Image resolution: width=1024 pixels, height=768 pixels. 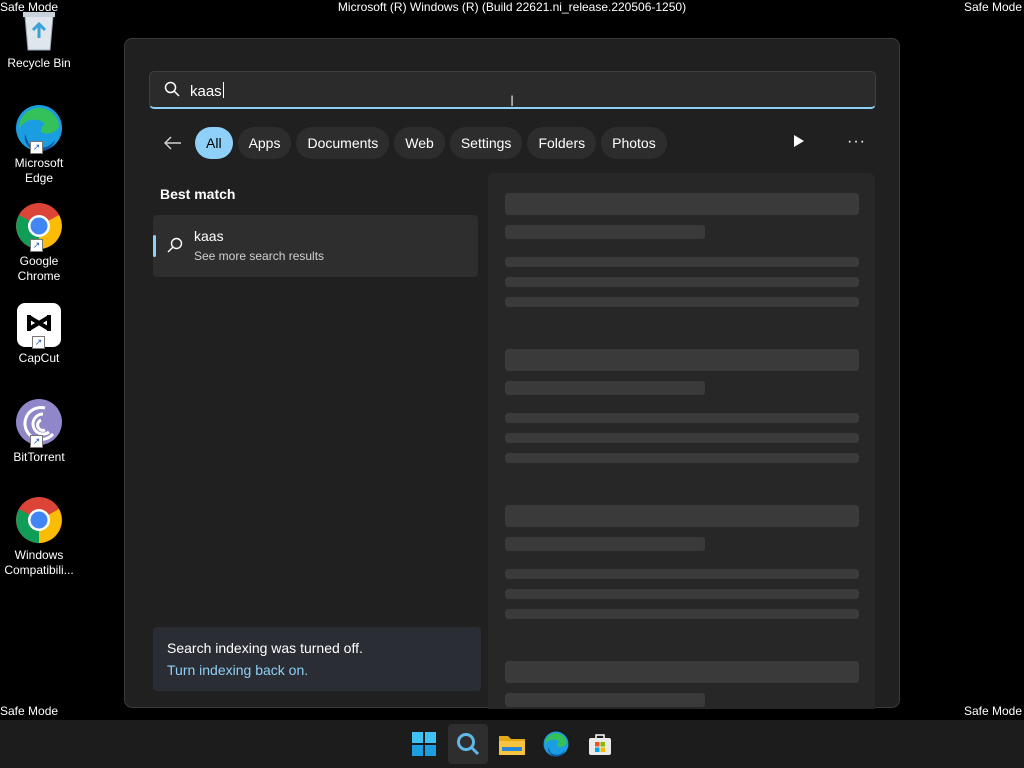 I want to click on file-explorer-button, so click(x=512, y=744).